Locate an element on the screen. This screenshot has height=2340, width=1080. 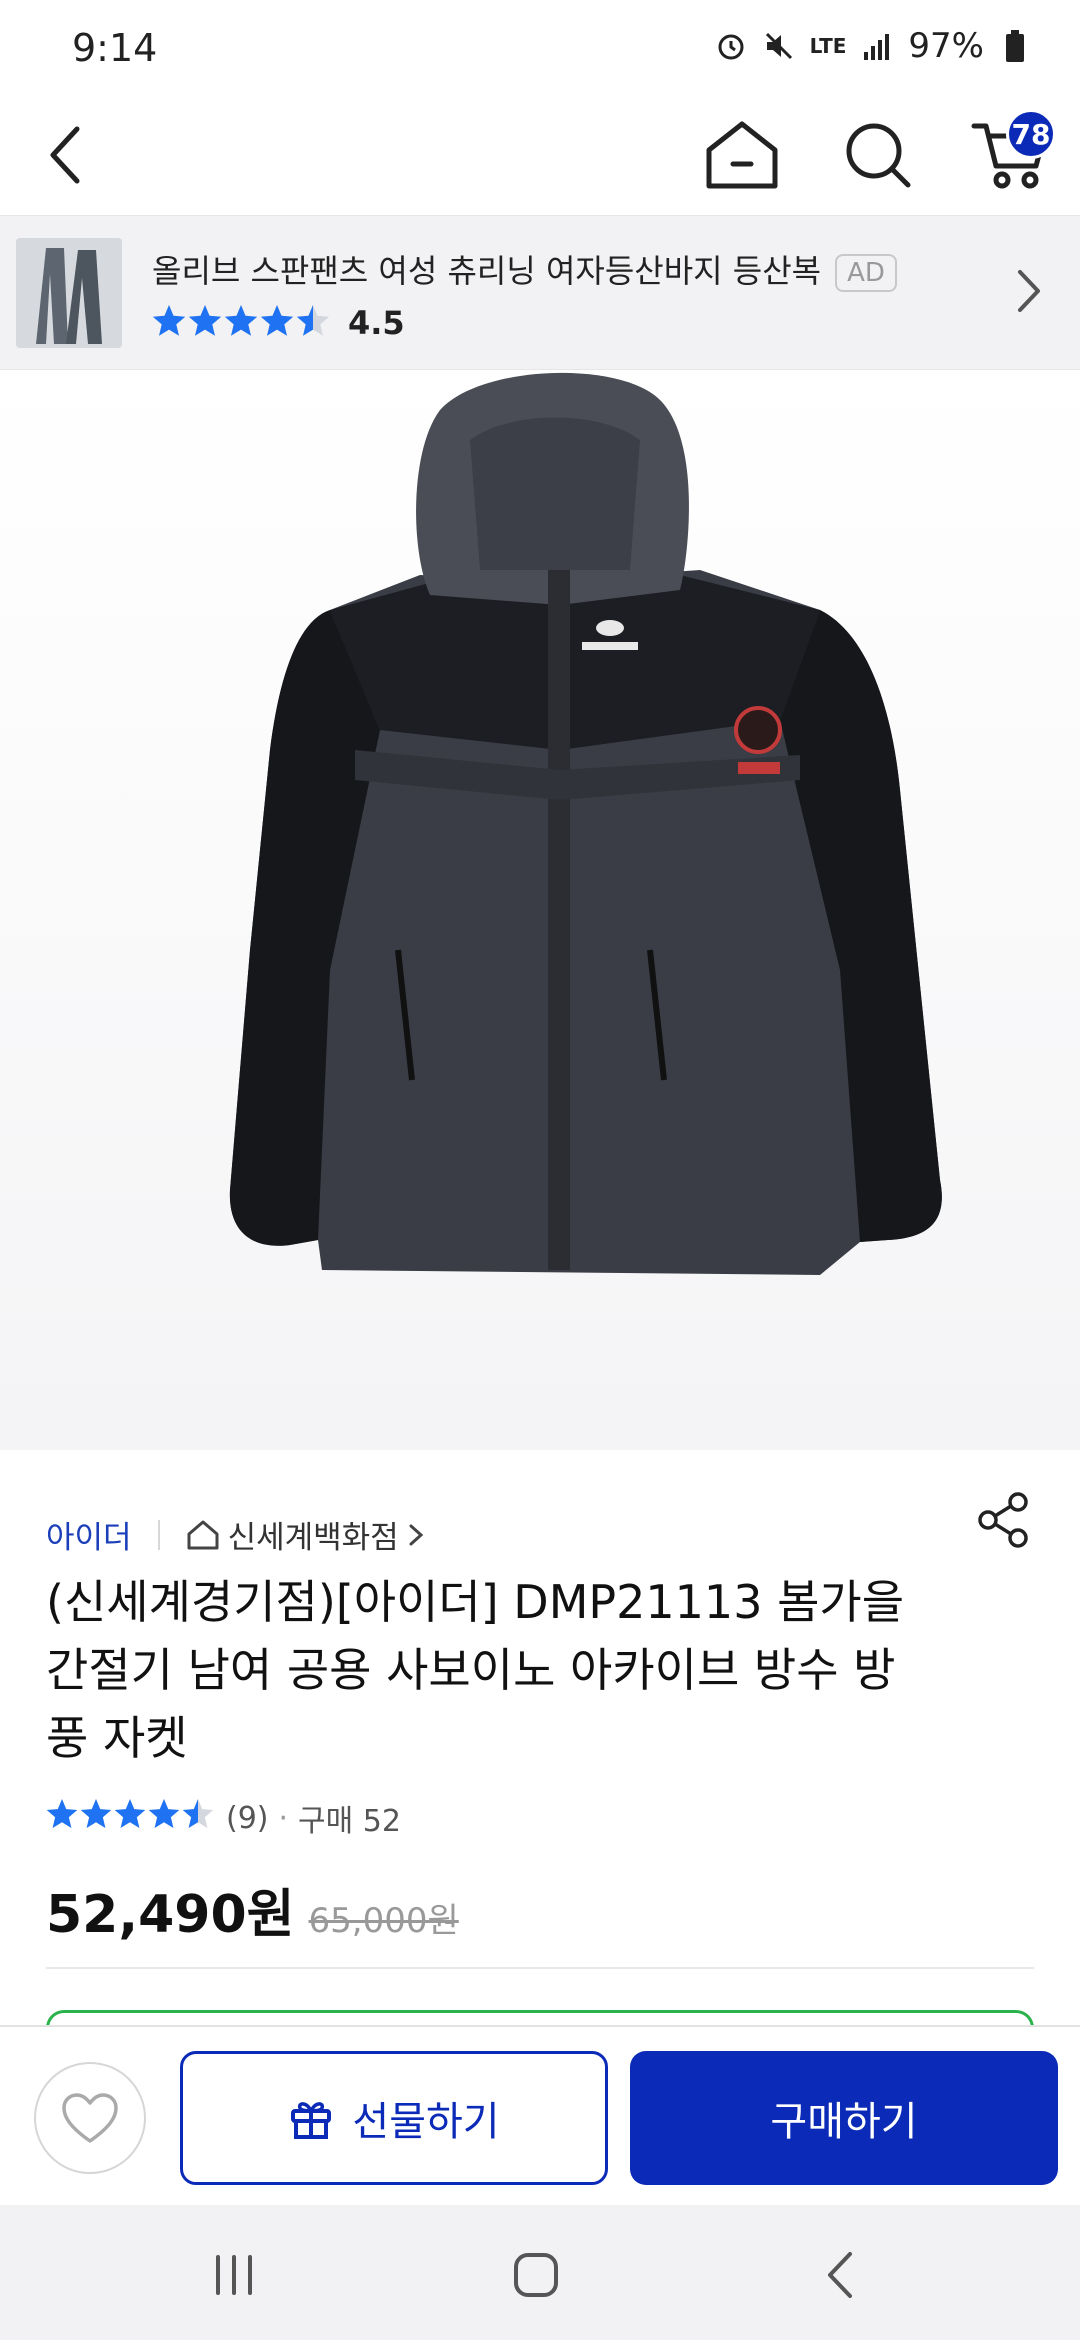
product-star-rating is located at coordinates (130, 1818).